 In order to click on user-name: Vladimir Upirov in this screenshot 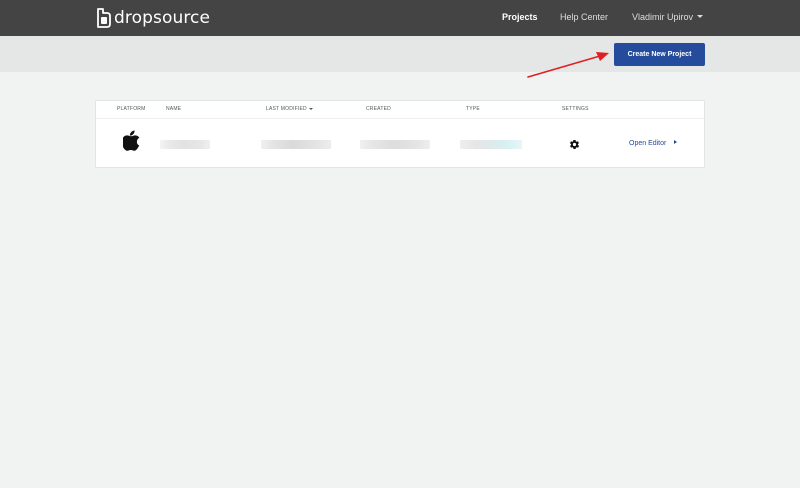, I will do `click(663, 17)`.